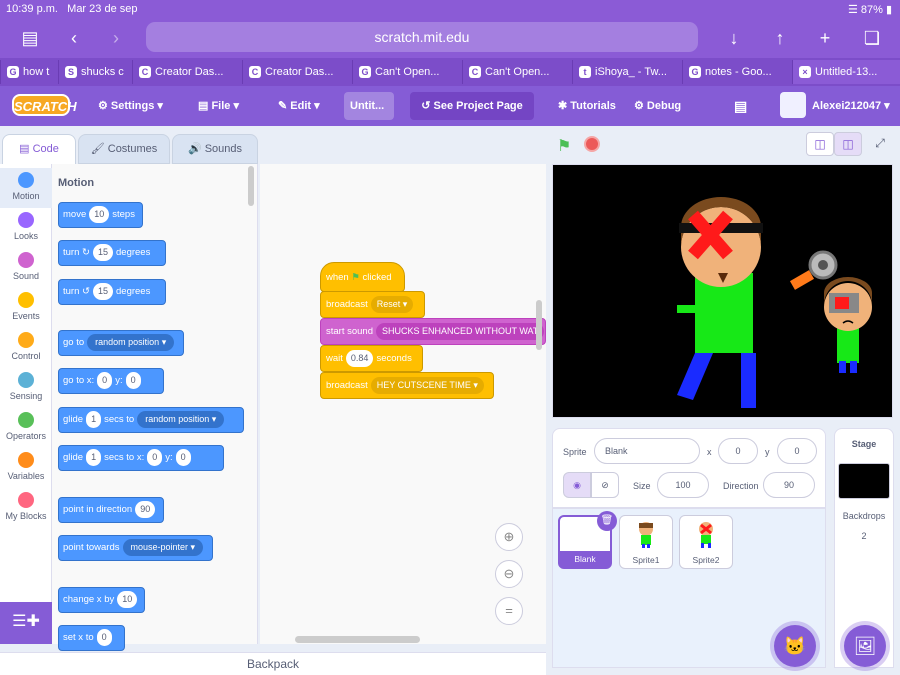  What do you see at coordinates (299, 106) in the screenshot?
I see `edit-menu: ✎ Edit ▾` at bounding box center [299, 106].